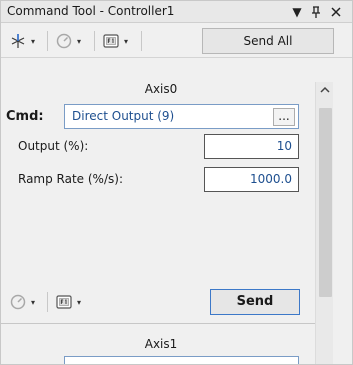 The width and height of the screenshot is (353, 365). What do you see at coordinates (297, 12) in the screenshot?
I see `window-menu-dropdown-icon: ▼` at bounding box center [297, 12].